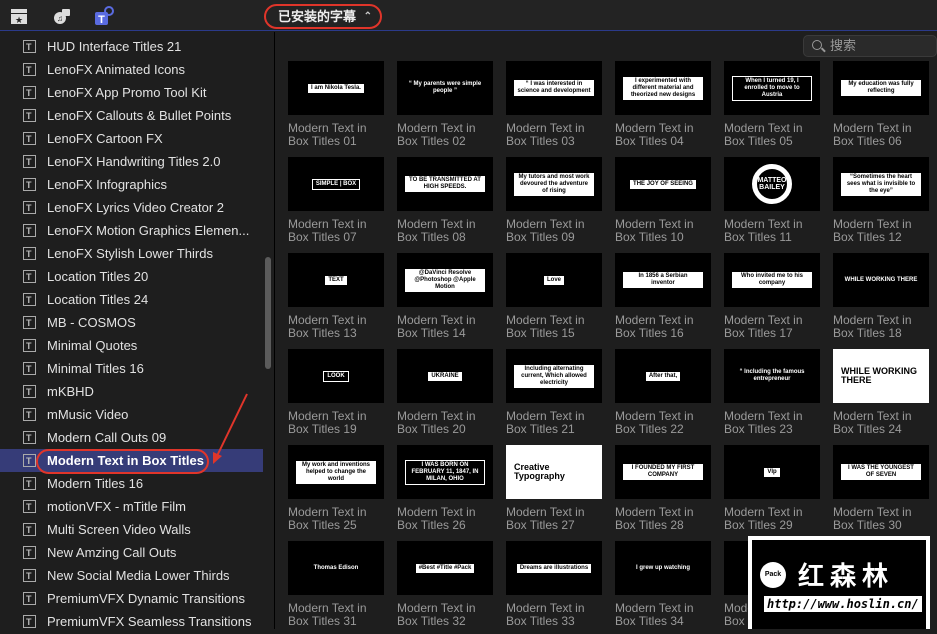 The image size is (937, 634). I want to click on title-thumbnail: I FOUNDED MY FIRST COMPANY, so click(663, 472).